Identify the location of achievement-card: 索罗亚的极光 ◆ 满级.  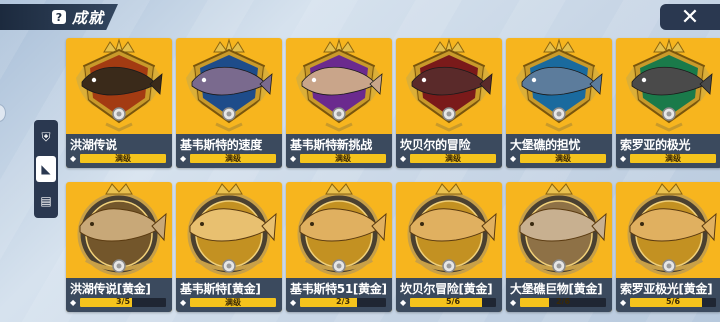
(668, 103).